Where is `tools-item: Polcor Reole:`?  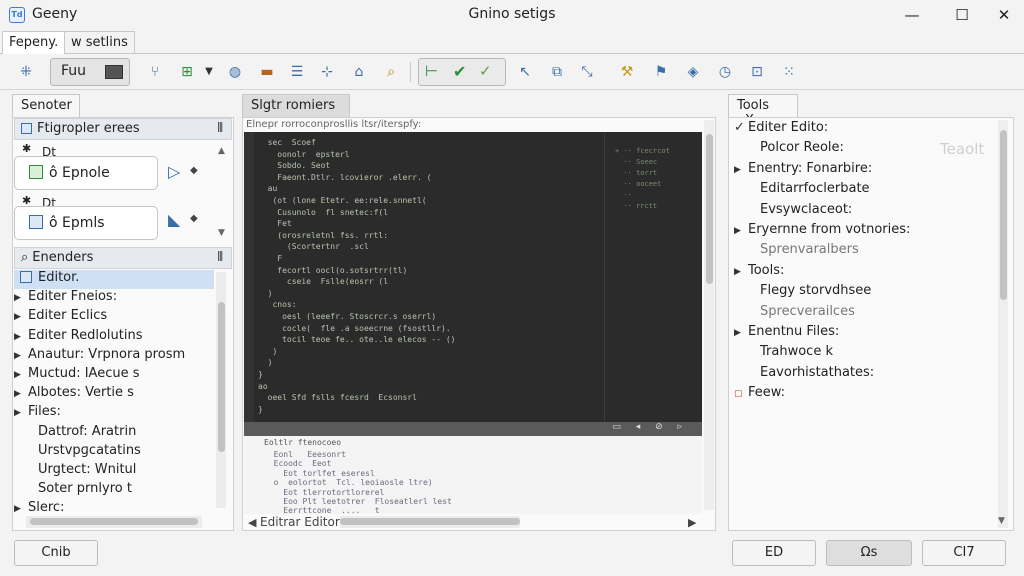
tools-item: Polcor Reole: is located at coordinates (802, 149).